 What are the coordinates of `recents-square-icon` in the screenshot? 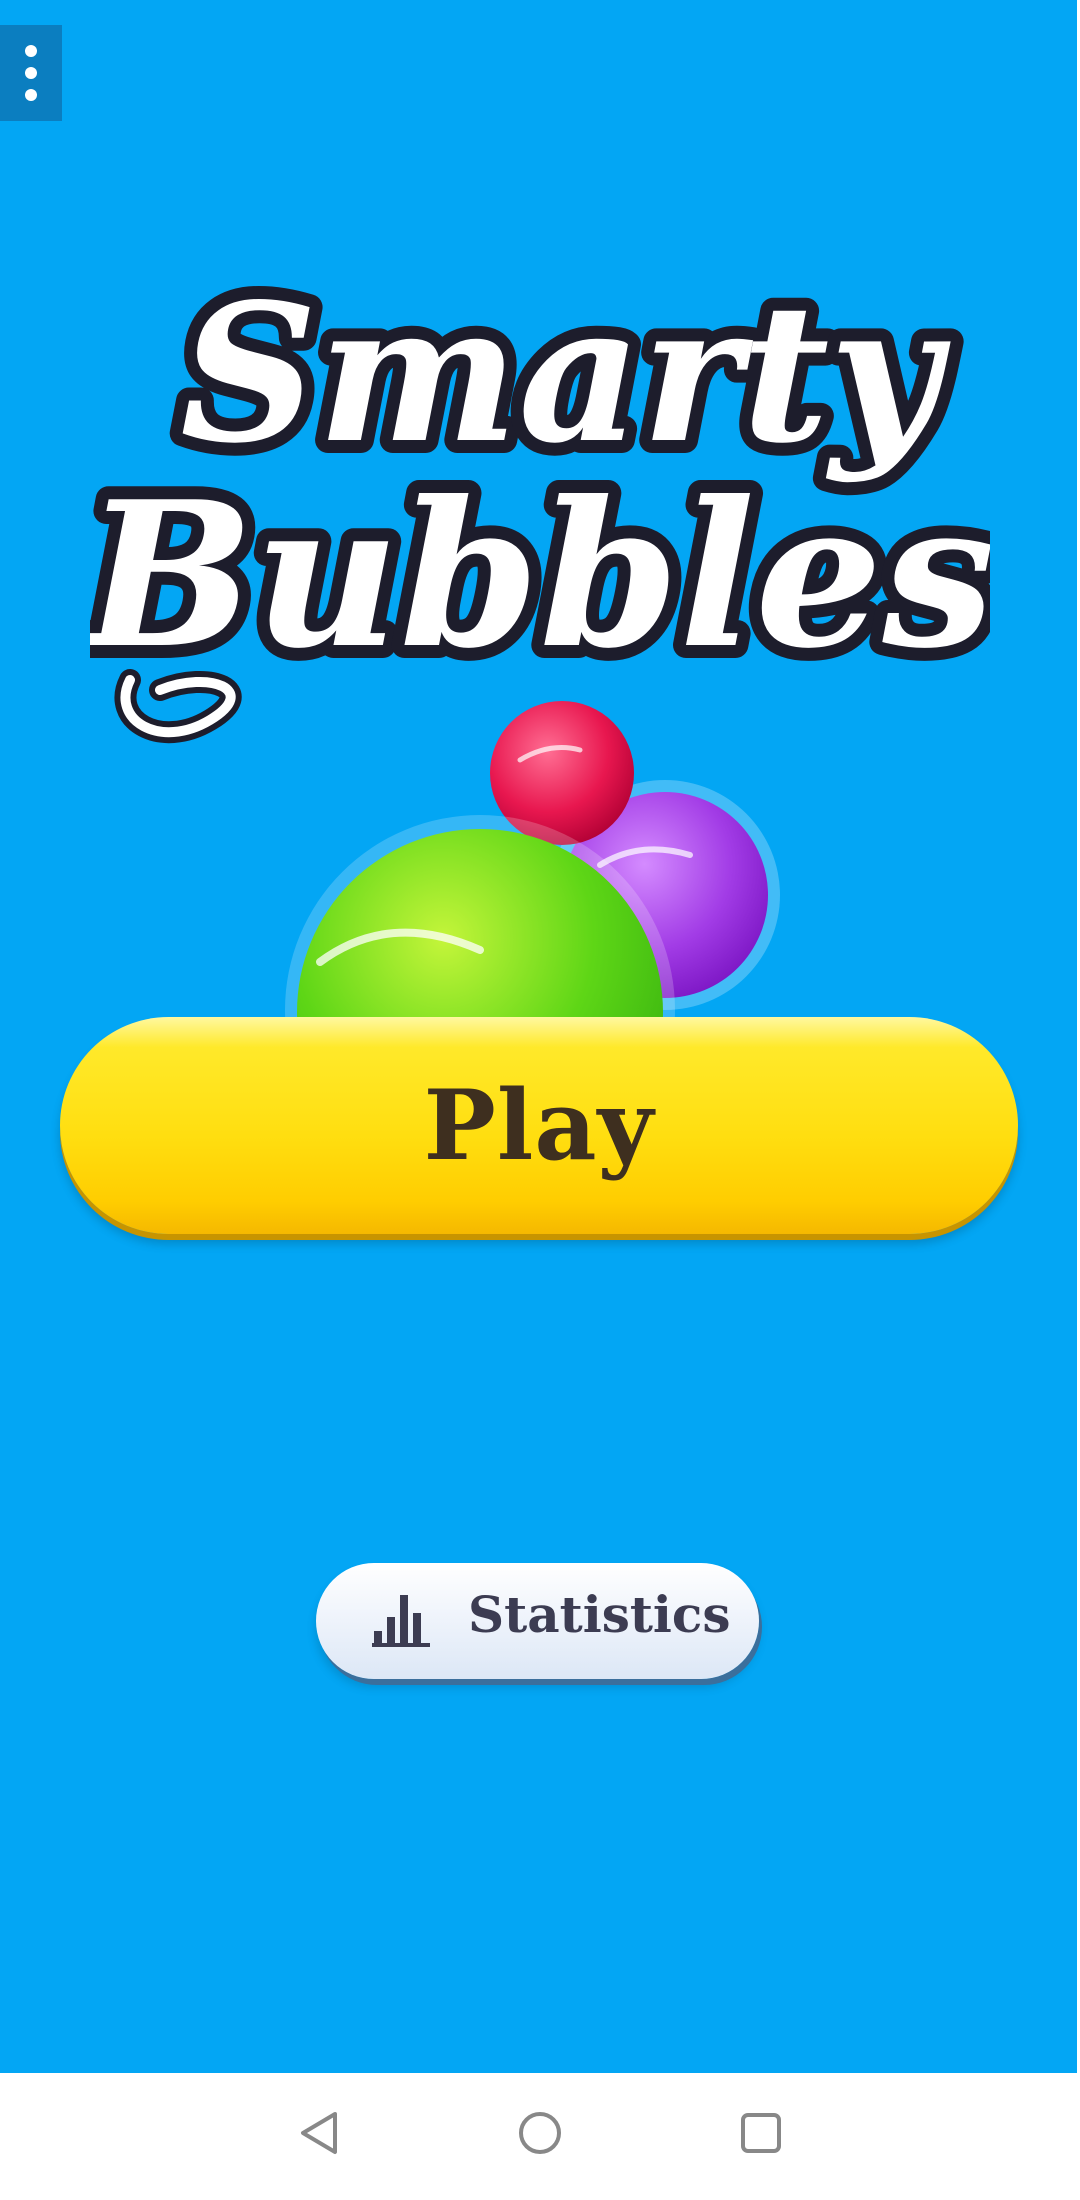 It's located at (761, 2133).